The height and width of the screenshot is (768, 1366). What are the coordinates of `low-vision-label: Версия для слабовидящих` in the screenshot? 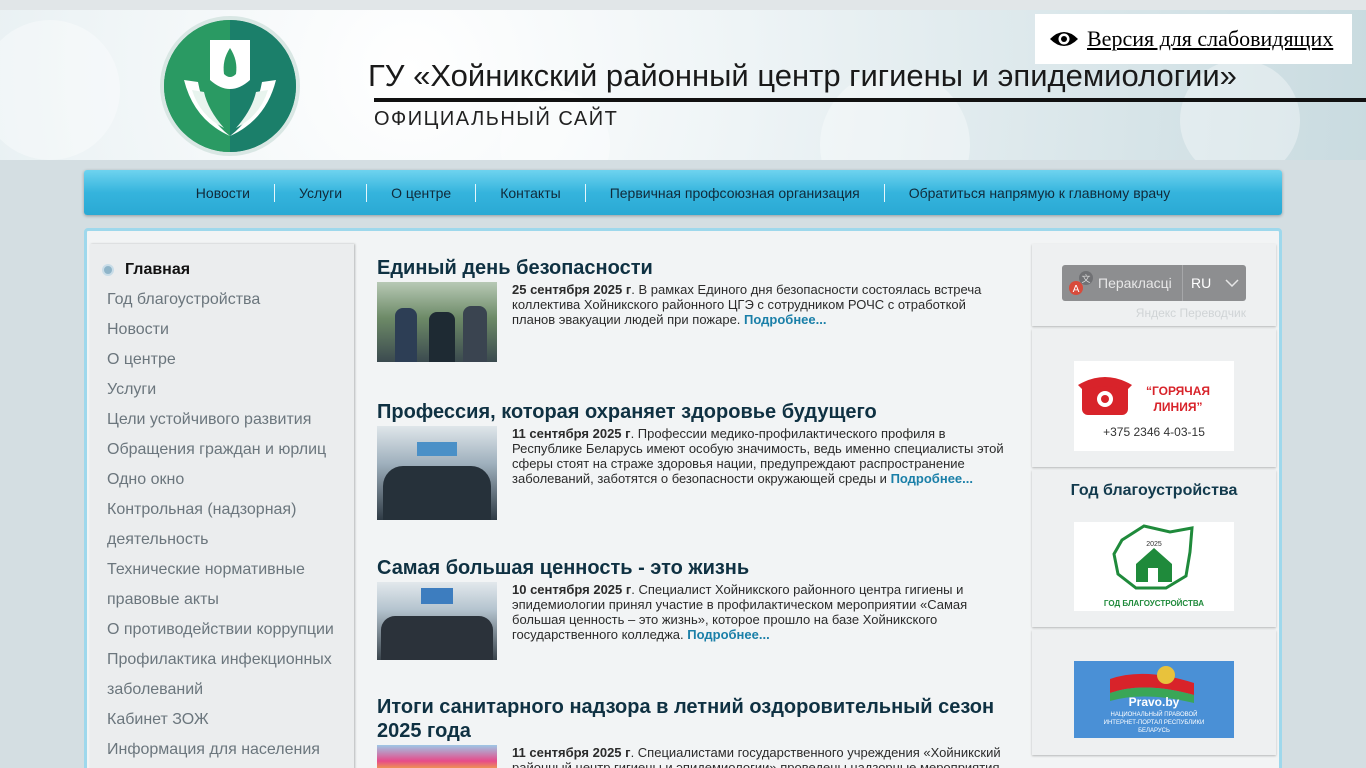 It's located at (1210, 38).